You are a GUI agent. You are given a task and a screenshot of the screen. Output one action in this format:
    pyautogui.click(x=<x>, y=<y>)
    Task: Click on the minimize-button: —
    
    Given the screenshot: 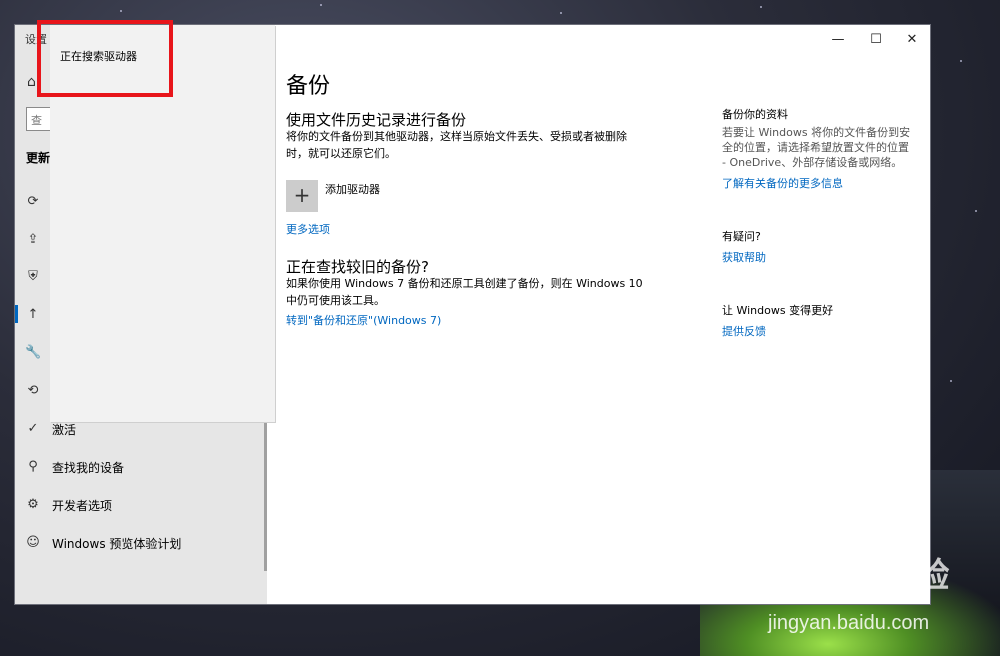 What is the action you would take?
    pyautogui.click(x=838, y=40)
    